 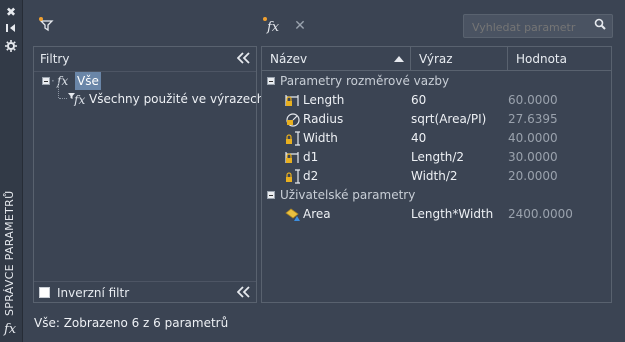 What do you see at coordinates (399, 59) in the screenshot?
I see `sort-ascending-icon` at bounding box center [399, 59].